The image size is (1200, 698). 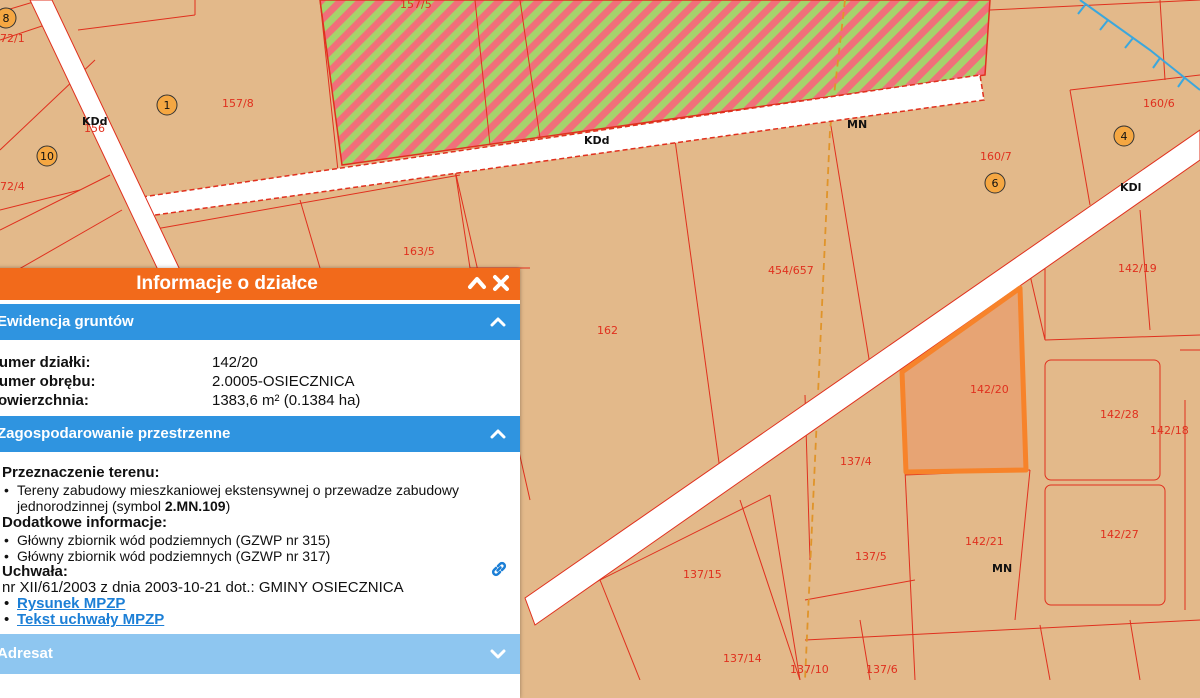 What do you see at coordinates (35, 571) in the screenshot?
I see `uchwala-label: Uchwała:` at bounding box center [35, 571].